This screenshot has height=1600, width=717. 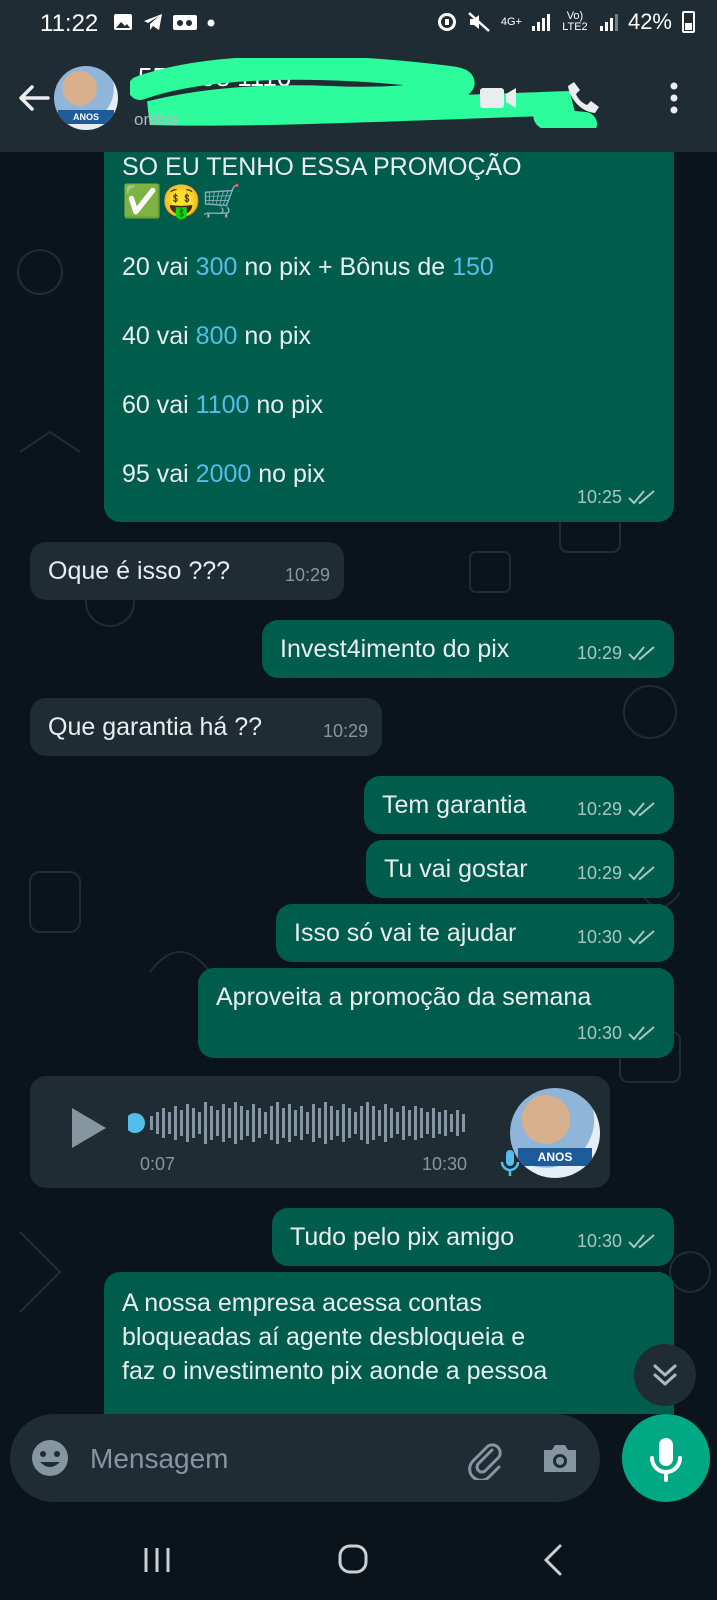 I want to click on voice-duration: 0:07, so click(x=158, y=1164).